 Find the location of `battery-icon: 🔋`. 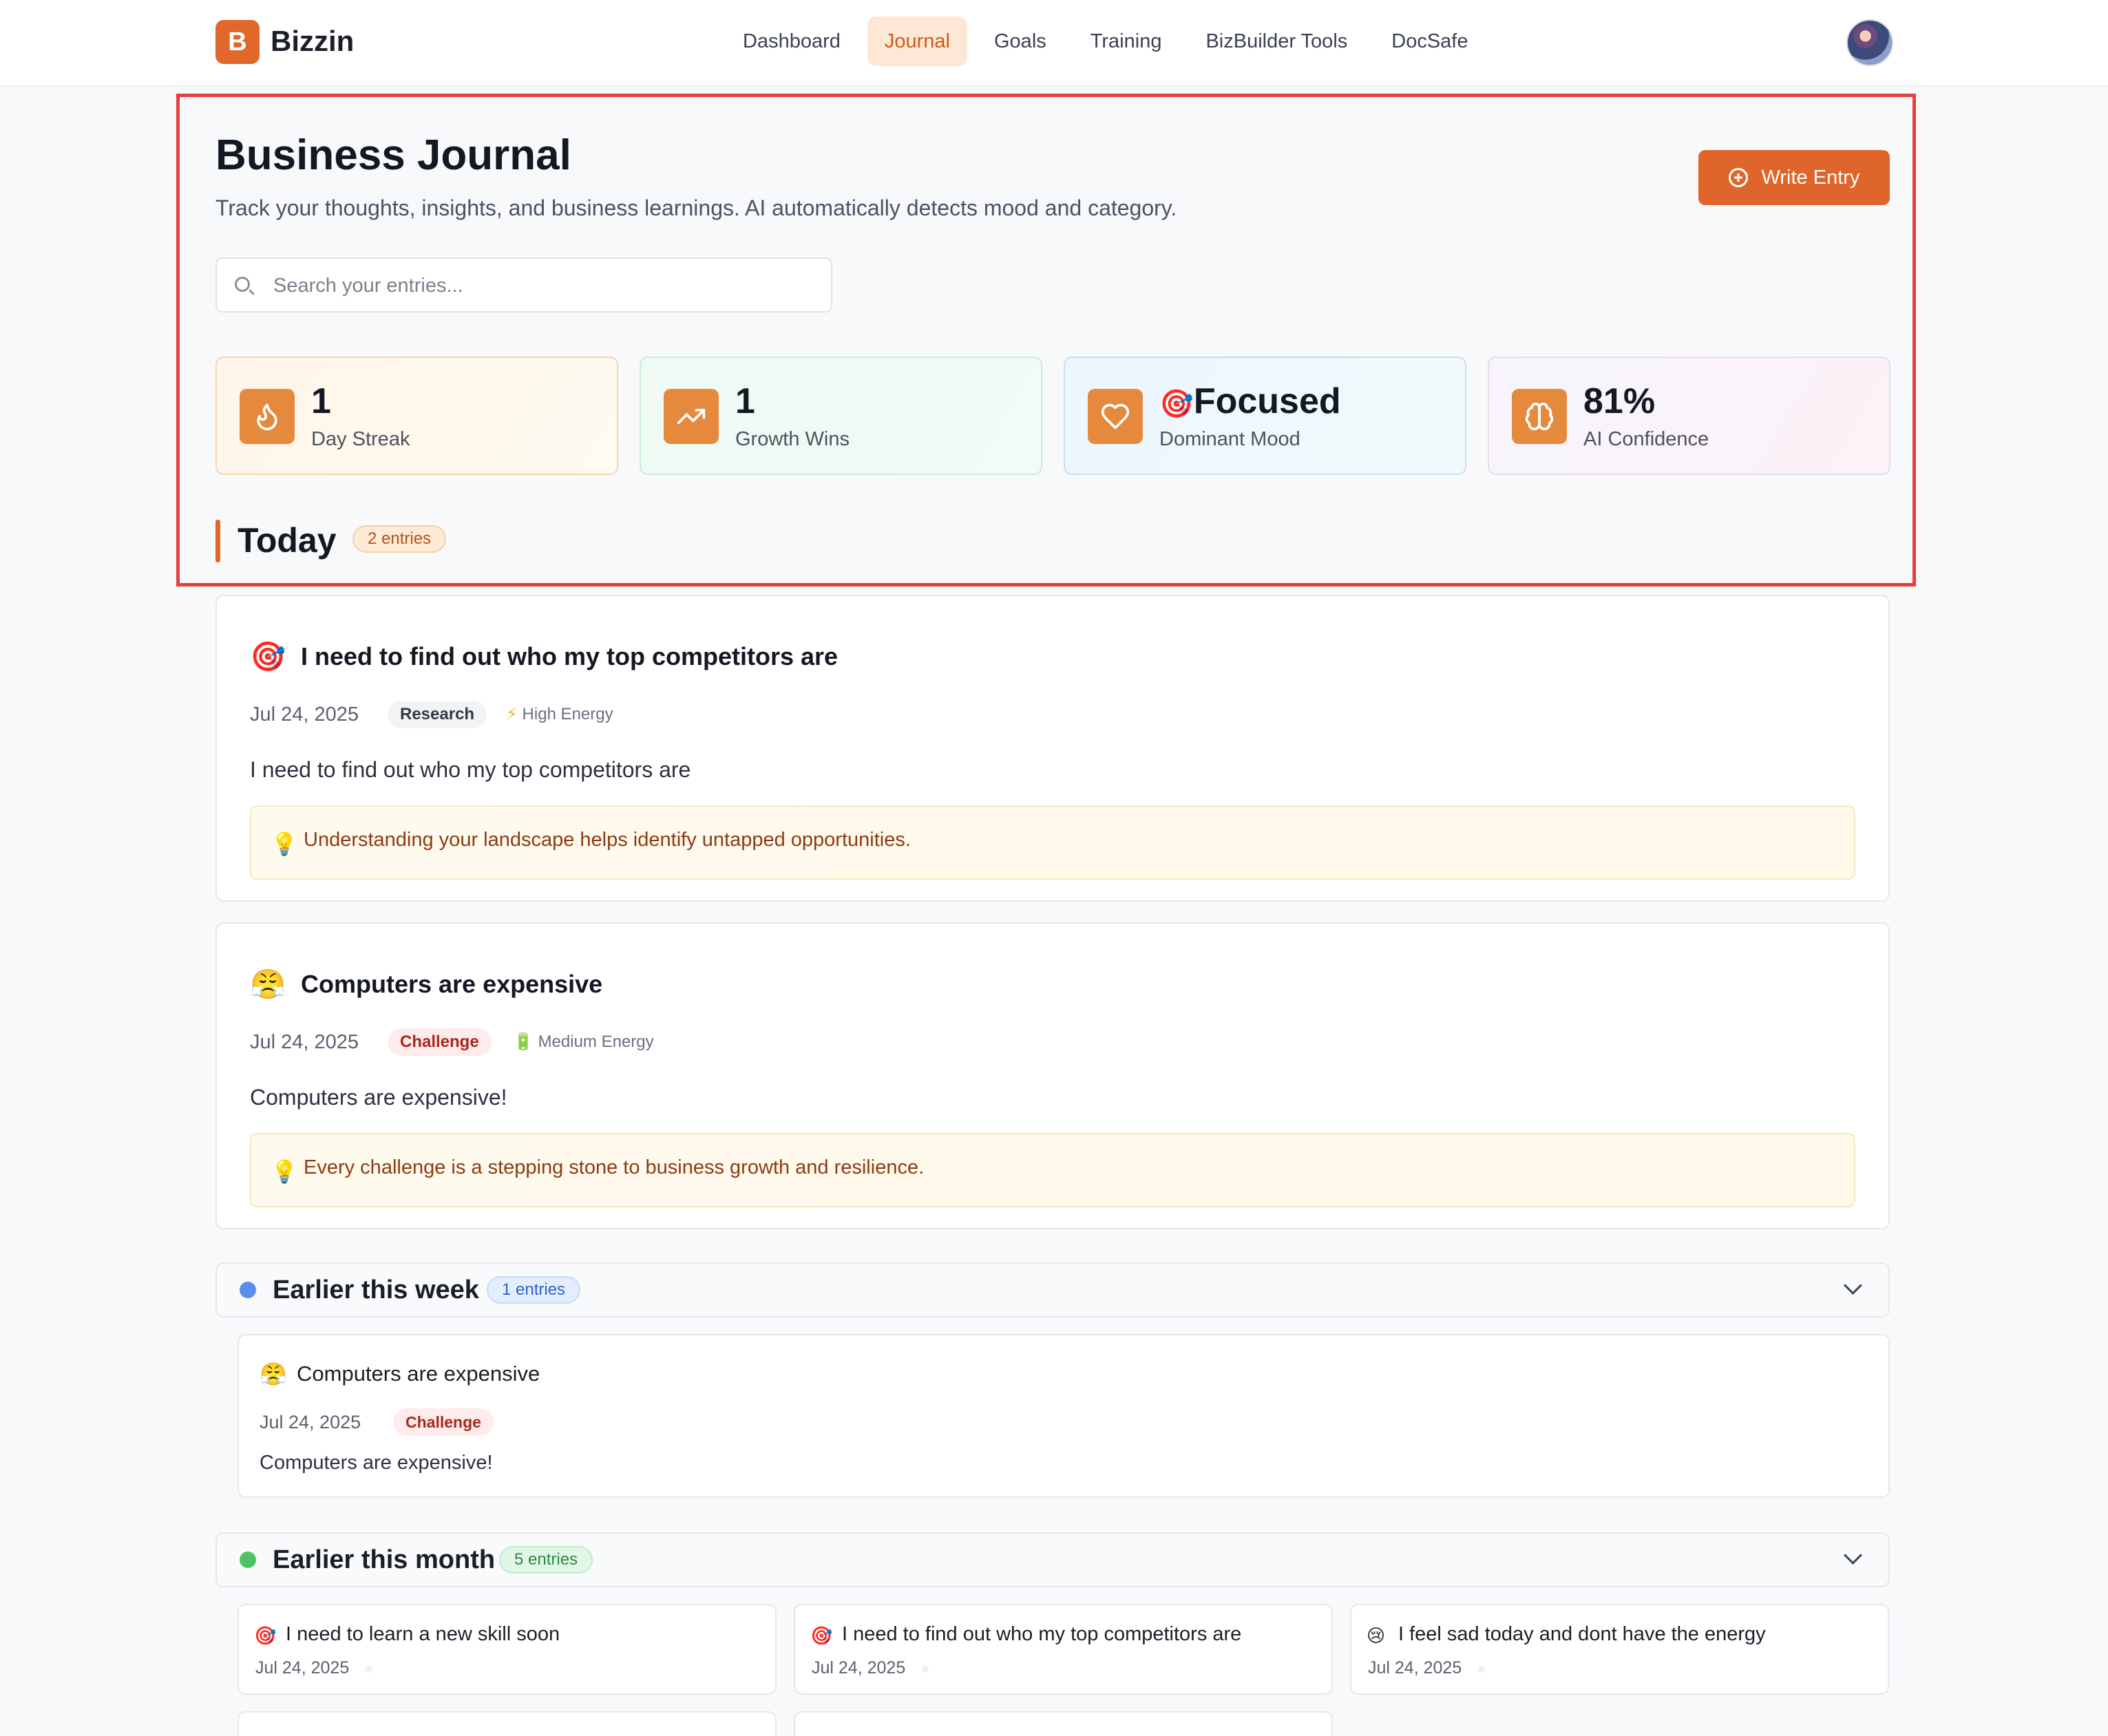

battery-icon: 🔋 is located at coordinates (523, 1042).